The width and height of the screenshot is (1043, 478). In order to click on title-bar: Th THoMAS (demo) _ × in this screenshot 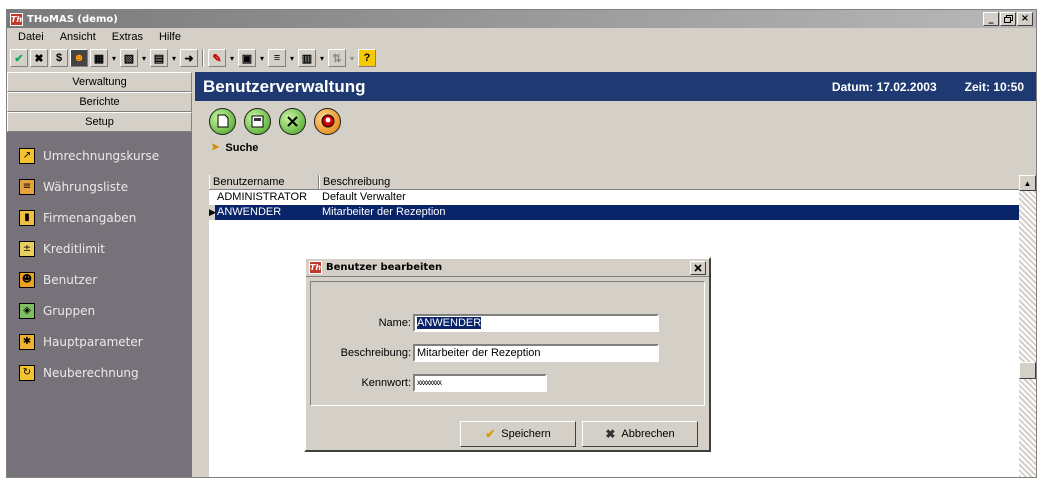, I will do `click(521, 19)`.